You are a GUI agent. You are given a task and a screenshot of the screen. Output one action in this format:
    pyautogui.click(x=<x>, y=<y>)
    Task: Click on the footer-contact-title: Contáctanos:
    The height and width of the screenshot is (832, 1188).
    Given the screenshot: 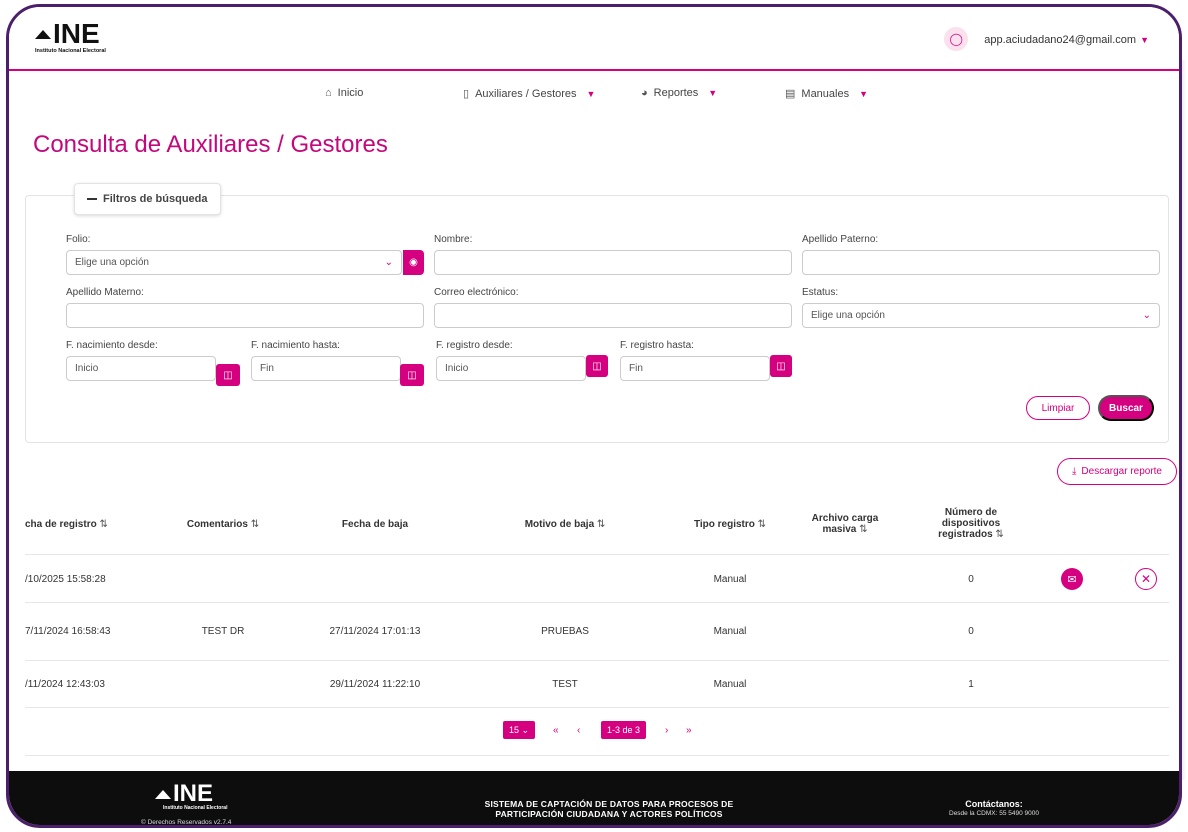 What is the action you would take?
    pyautogui.click(x=994, y=804)
    